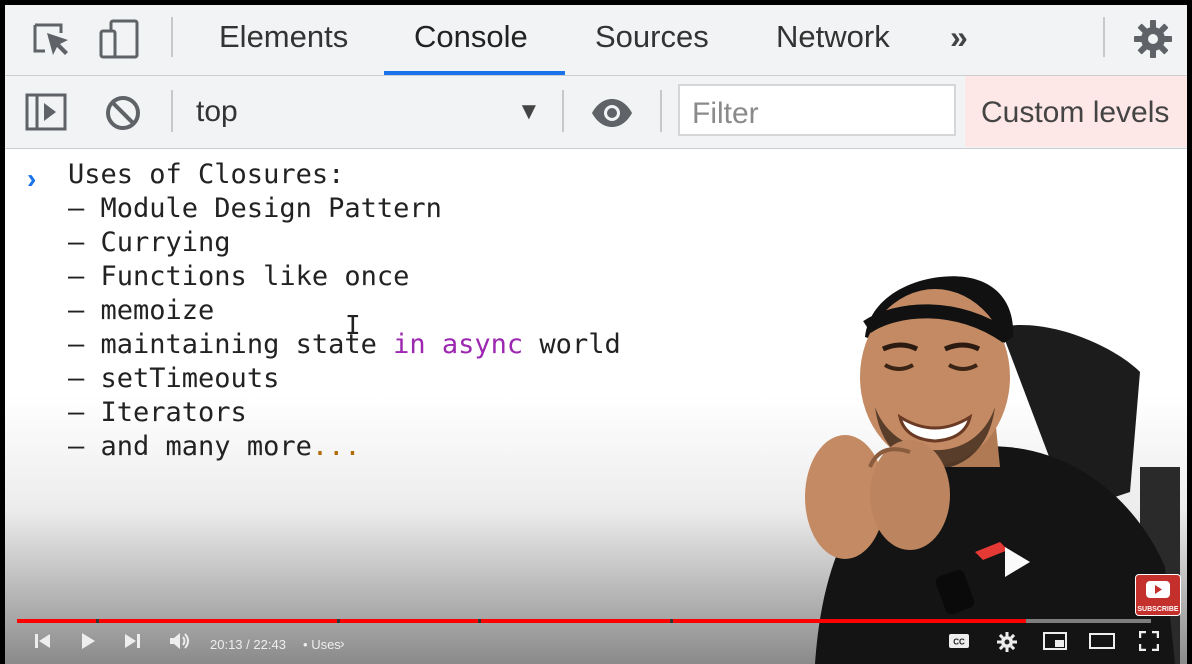  I want to click on svg-text: CC, so click(959, 642).